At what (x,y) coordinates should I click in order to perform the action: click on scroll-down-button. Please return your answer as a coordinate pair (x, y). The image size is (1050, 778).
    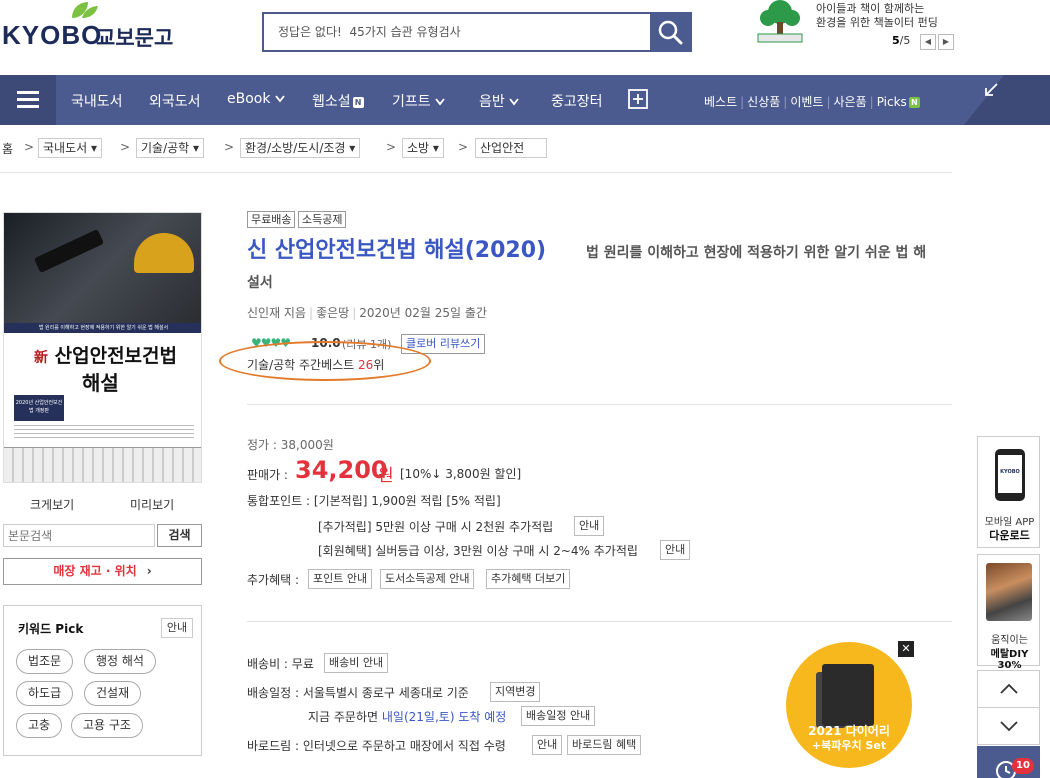
    Looking at the image, I should click on (1008, 726).